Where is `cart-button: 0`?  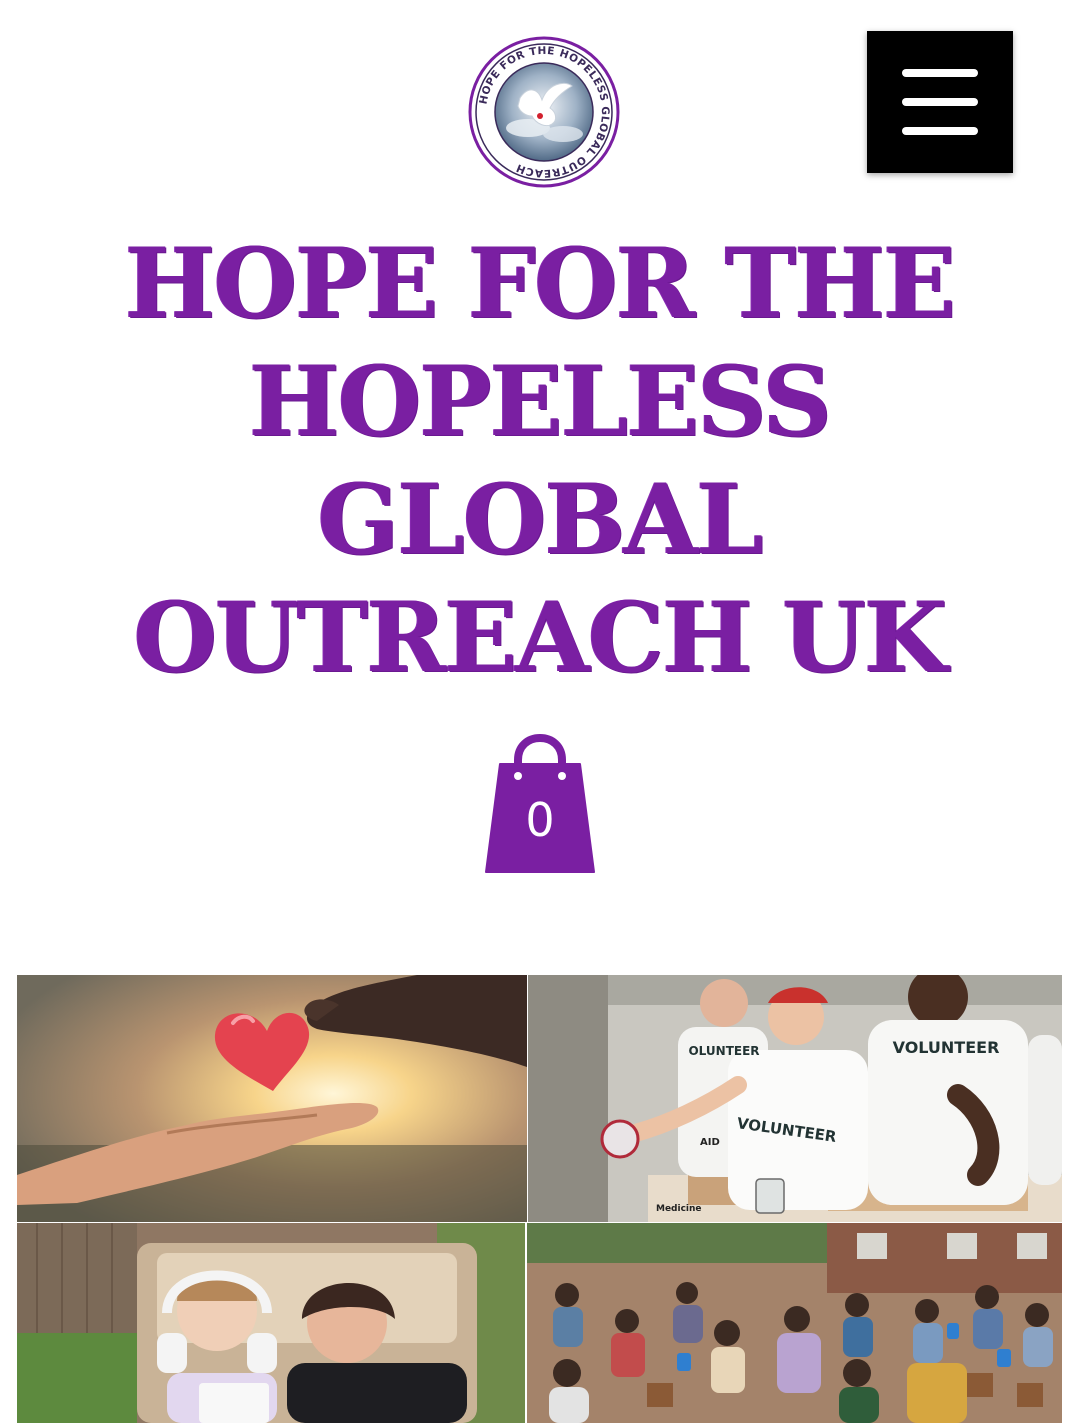 cart-button: 0 is located at coordinates (540, 804).